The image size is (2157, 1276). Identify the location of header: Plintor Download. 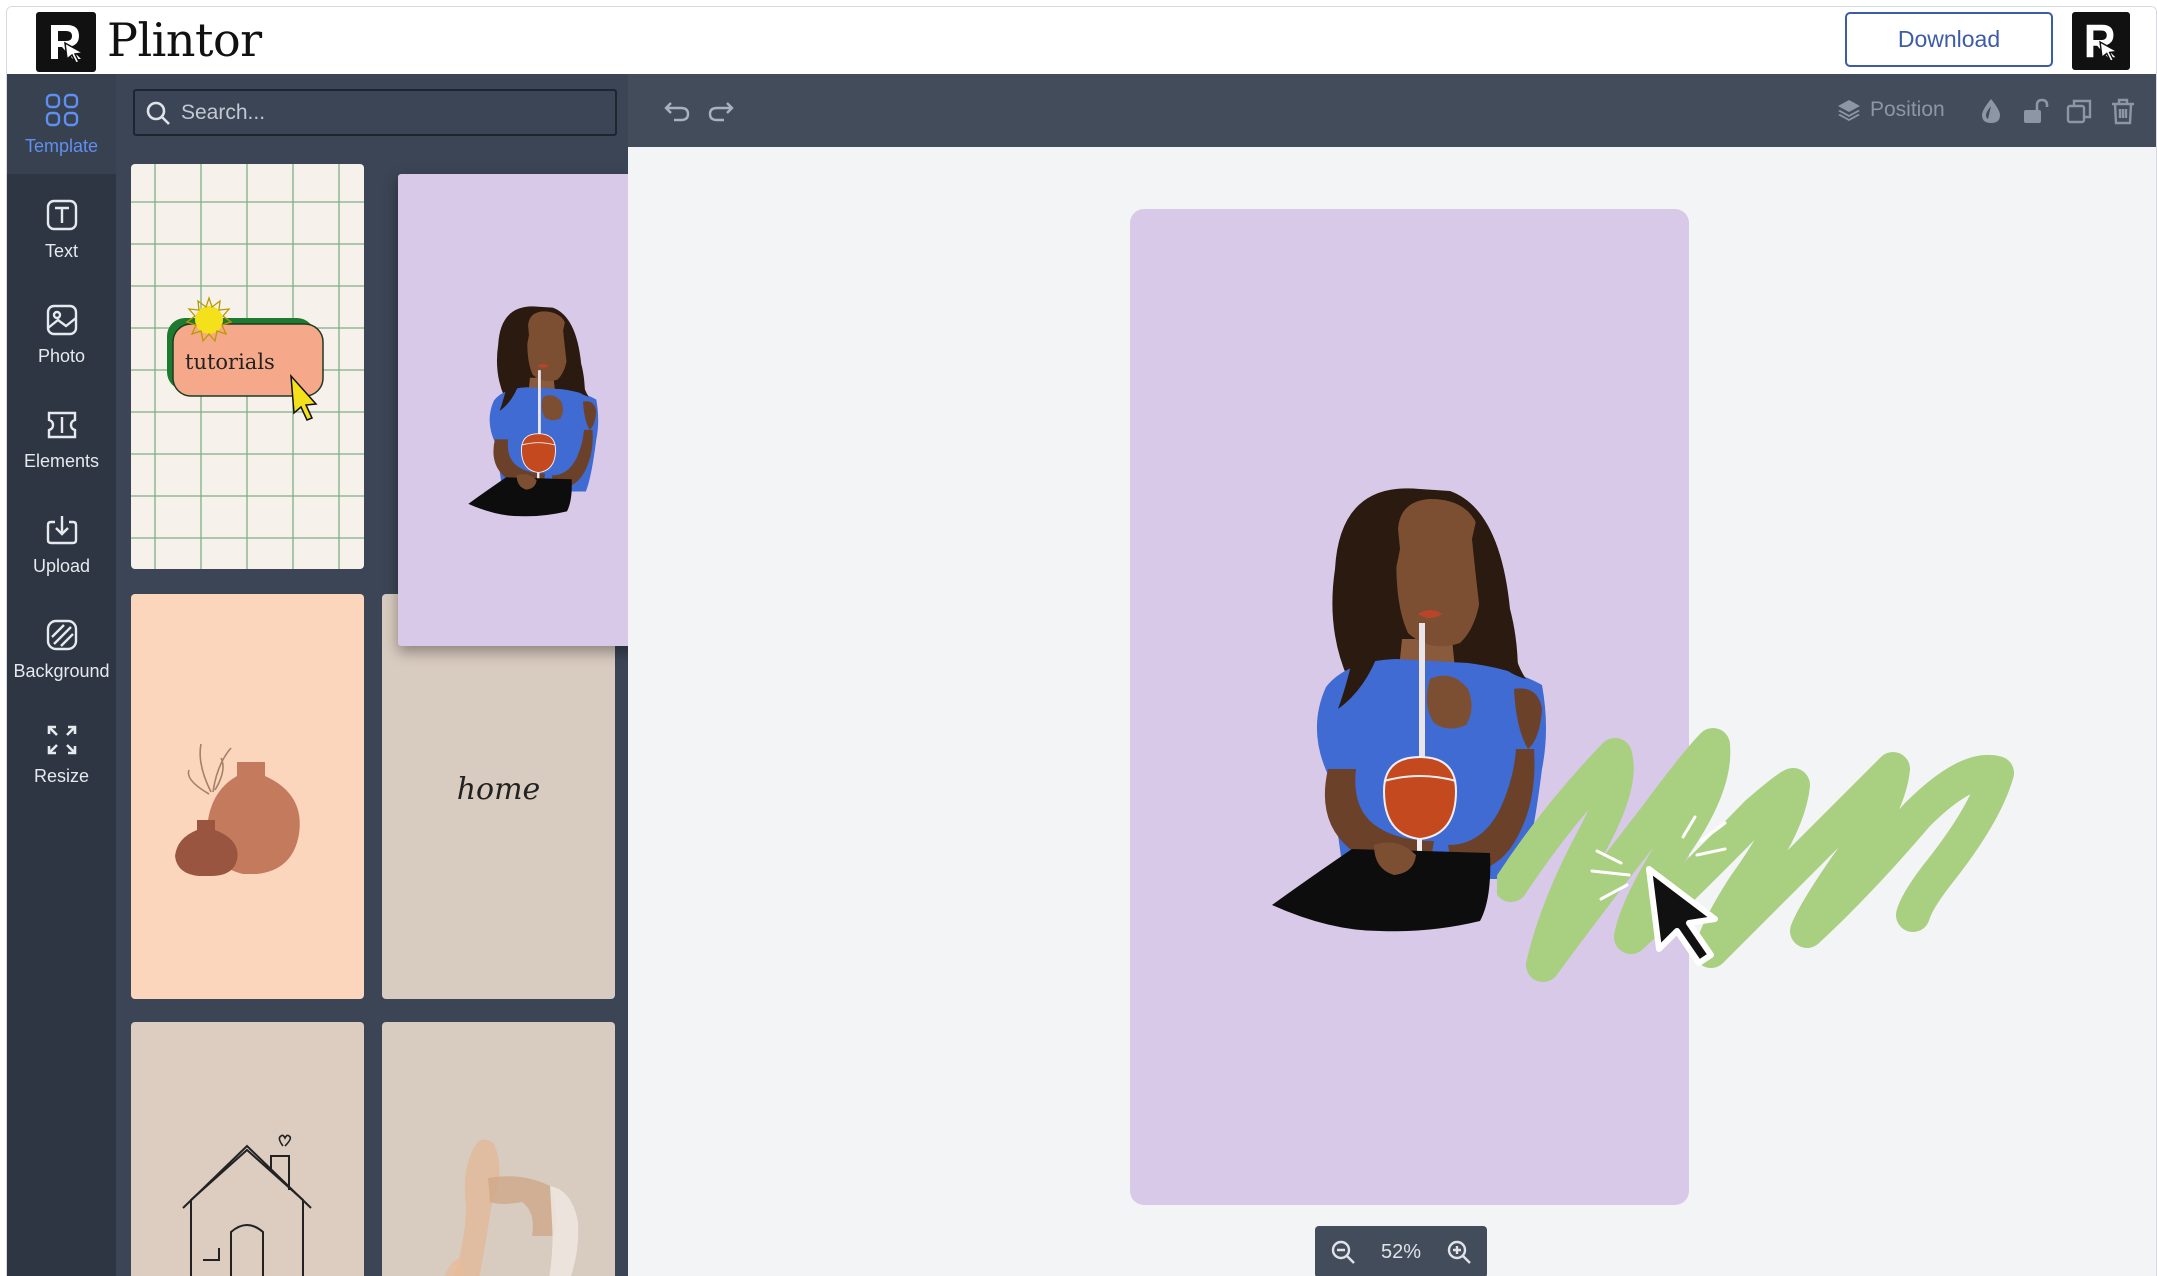
(1081, 40).